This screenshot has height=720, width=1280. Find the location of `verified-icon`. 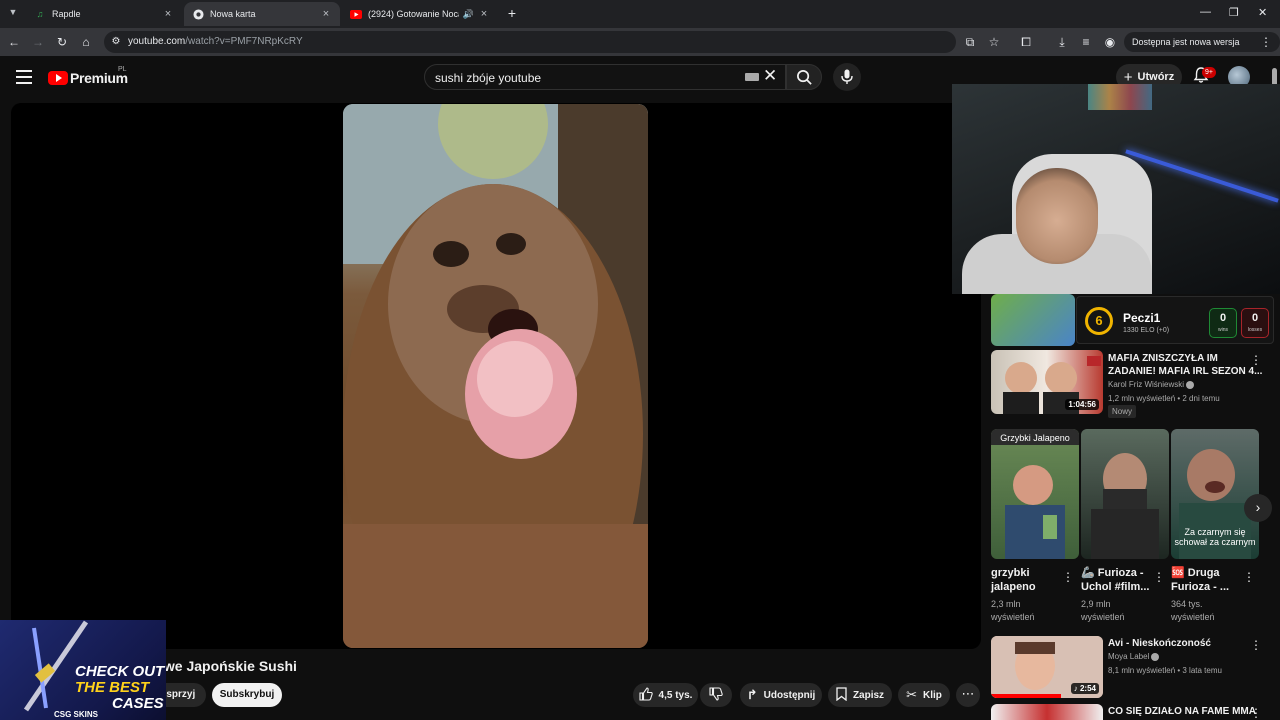

verified-icon is located at coordinates (1190, 384).